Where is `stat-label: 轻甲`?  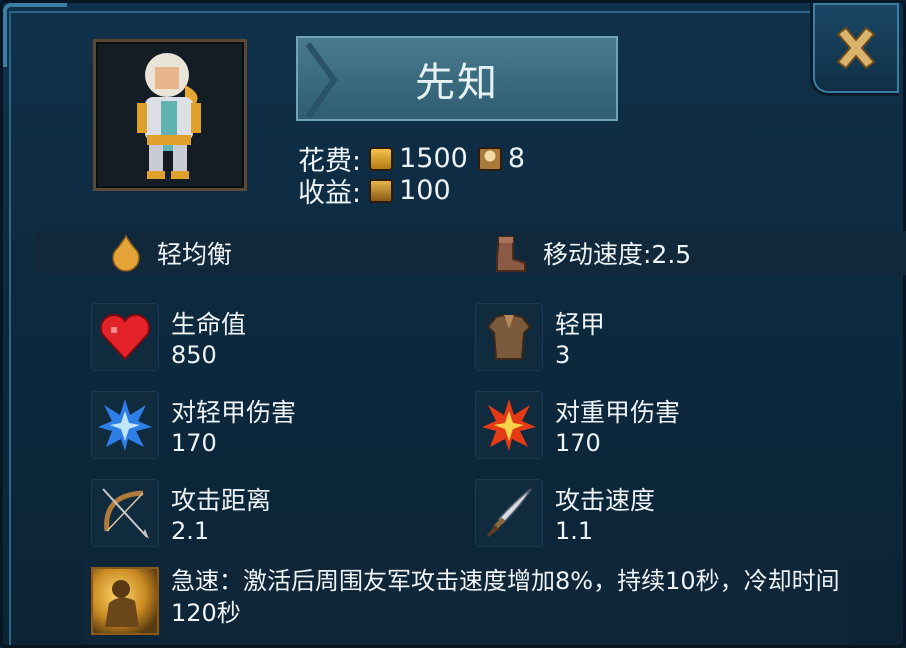
stat-label: 轻甲 is located at coordinates (580, 324).